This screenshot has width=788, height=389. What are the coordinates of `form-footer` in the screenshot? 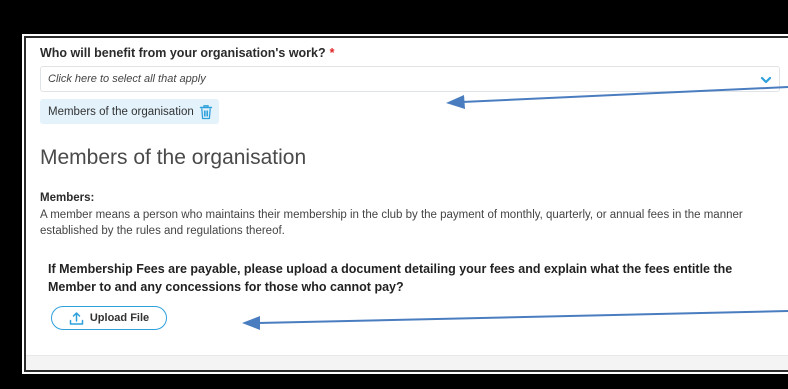 It's located at (407, 362).